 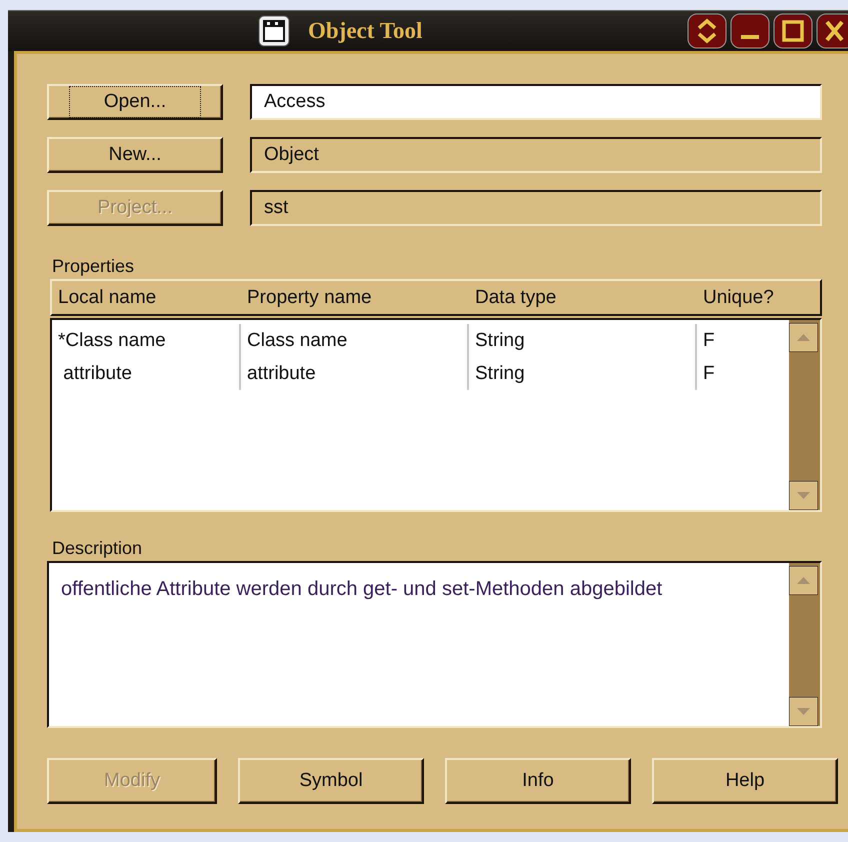 What do you see at coordinates (97, 548) in the screenshot?
I see `section-label: Description` at bounding box center [97, 548].